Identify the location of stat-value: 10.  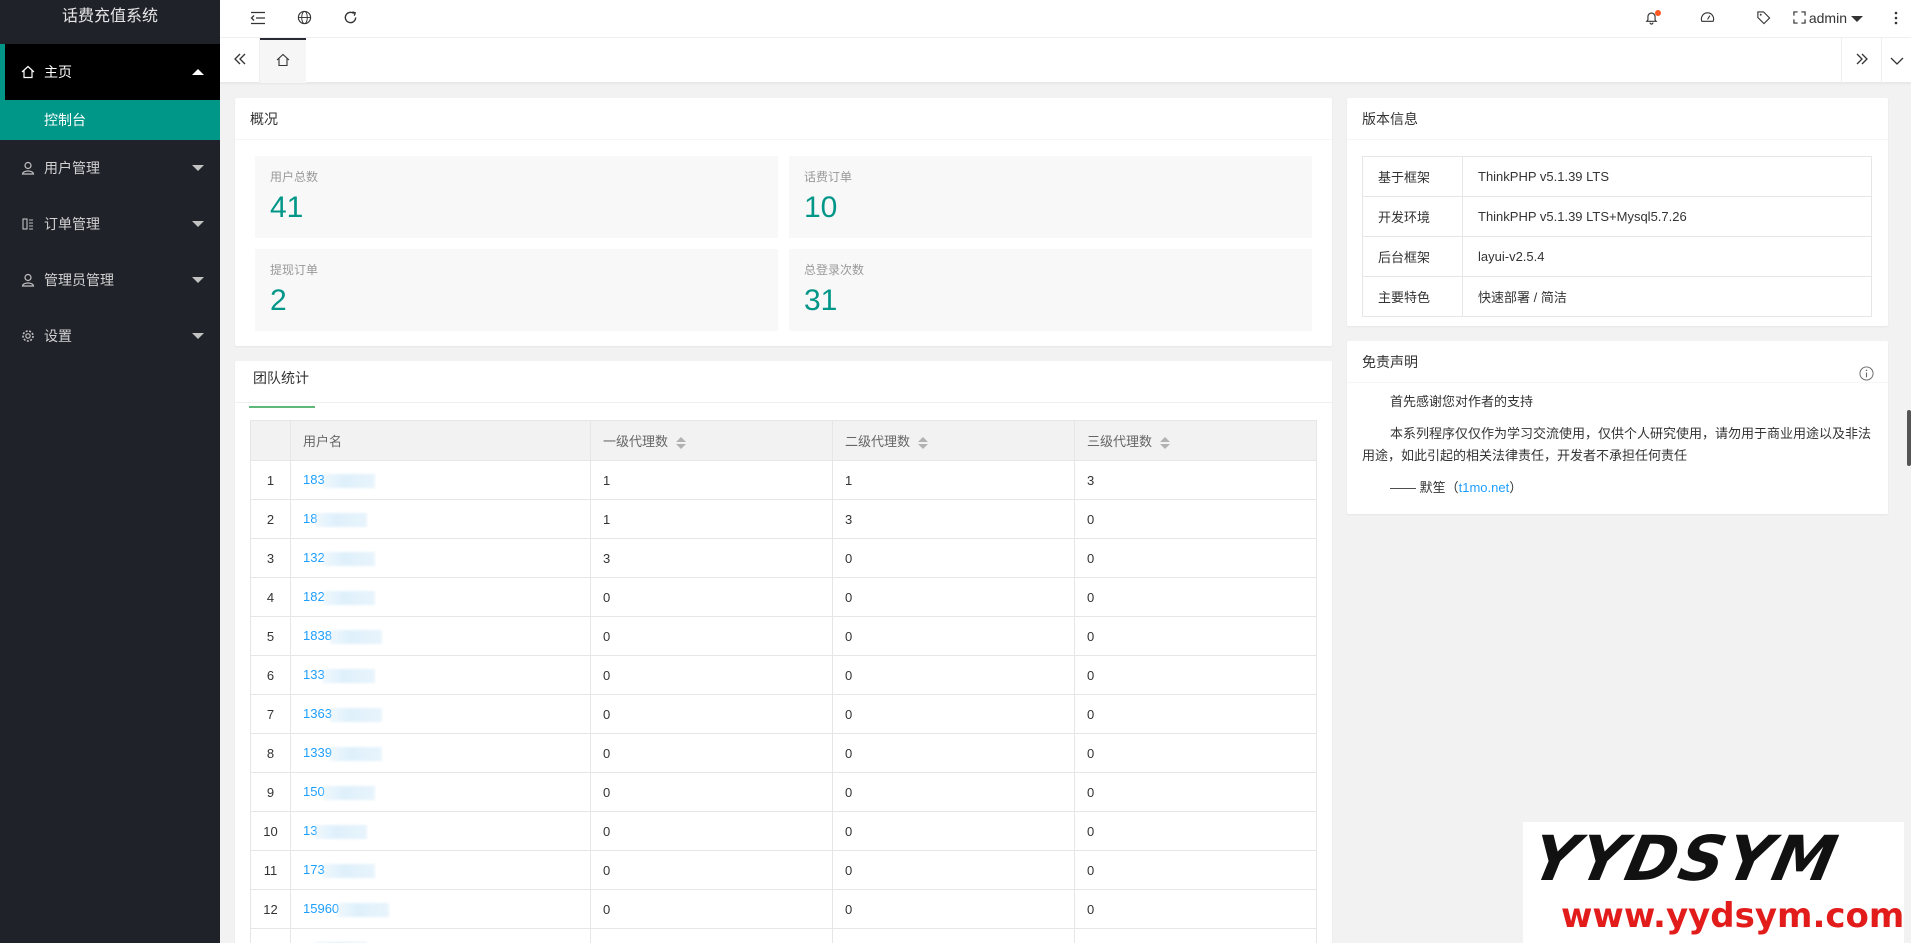
(821, 207).